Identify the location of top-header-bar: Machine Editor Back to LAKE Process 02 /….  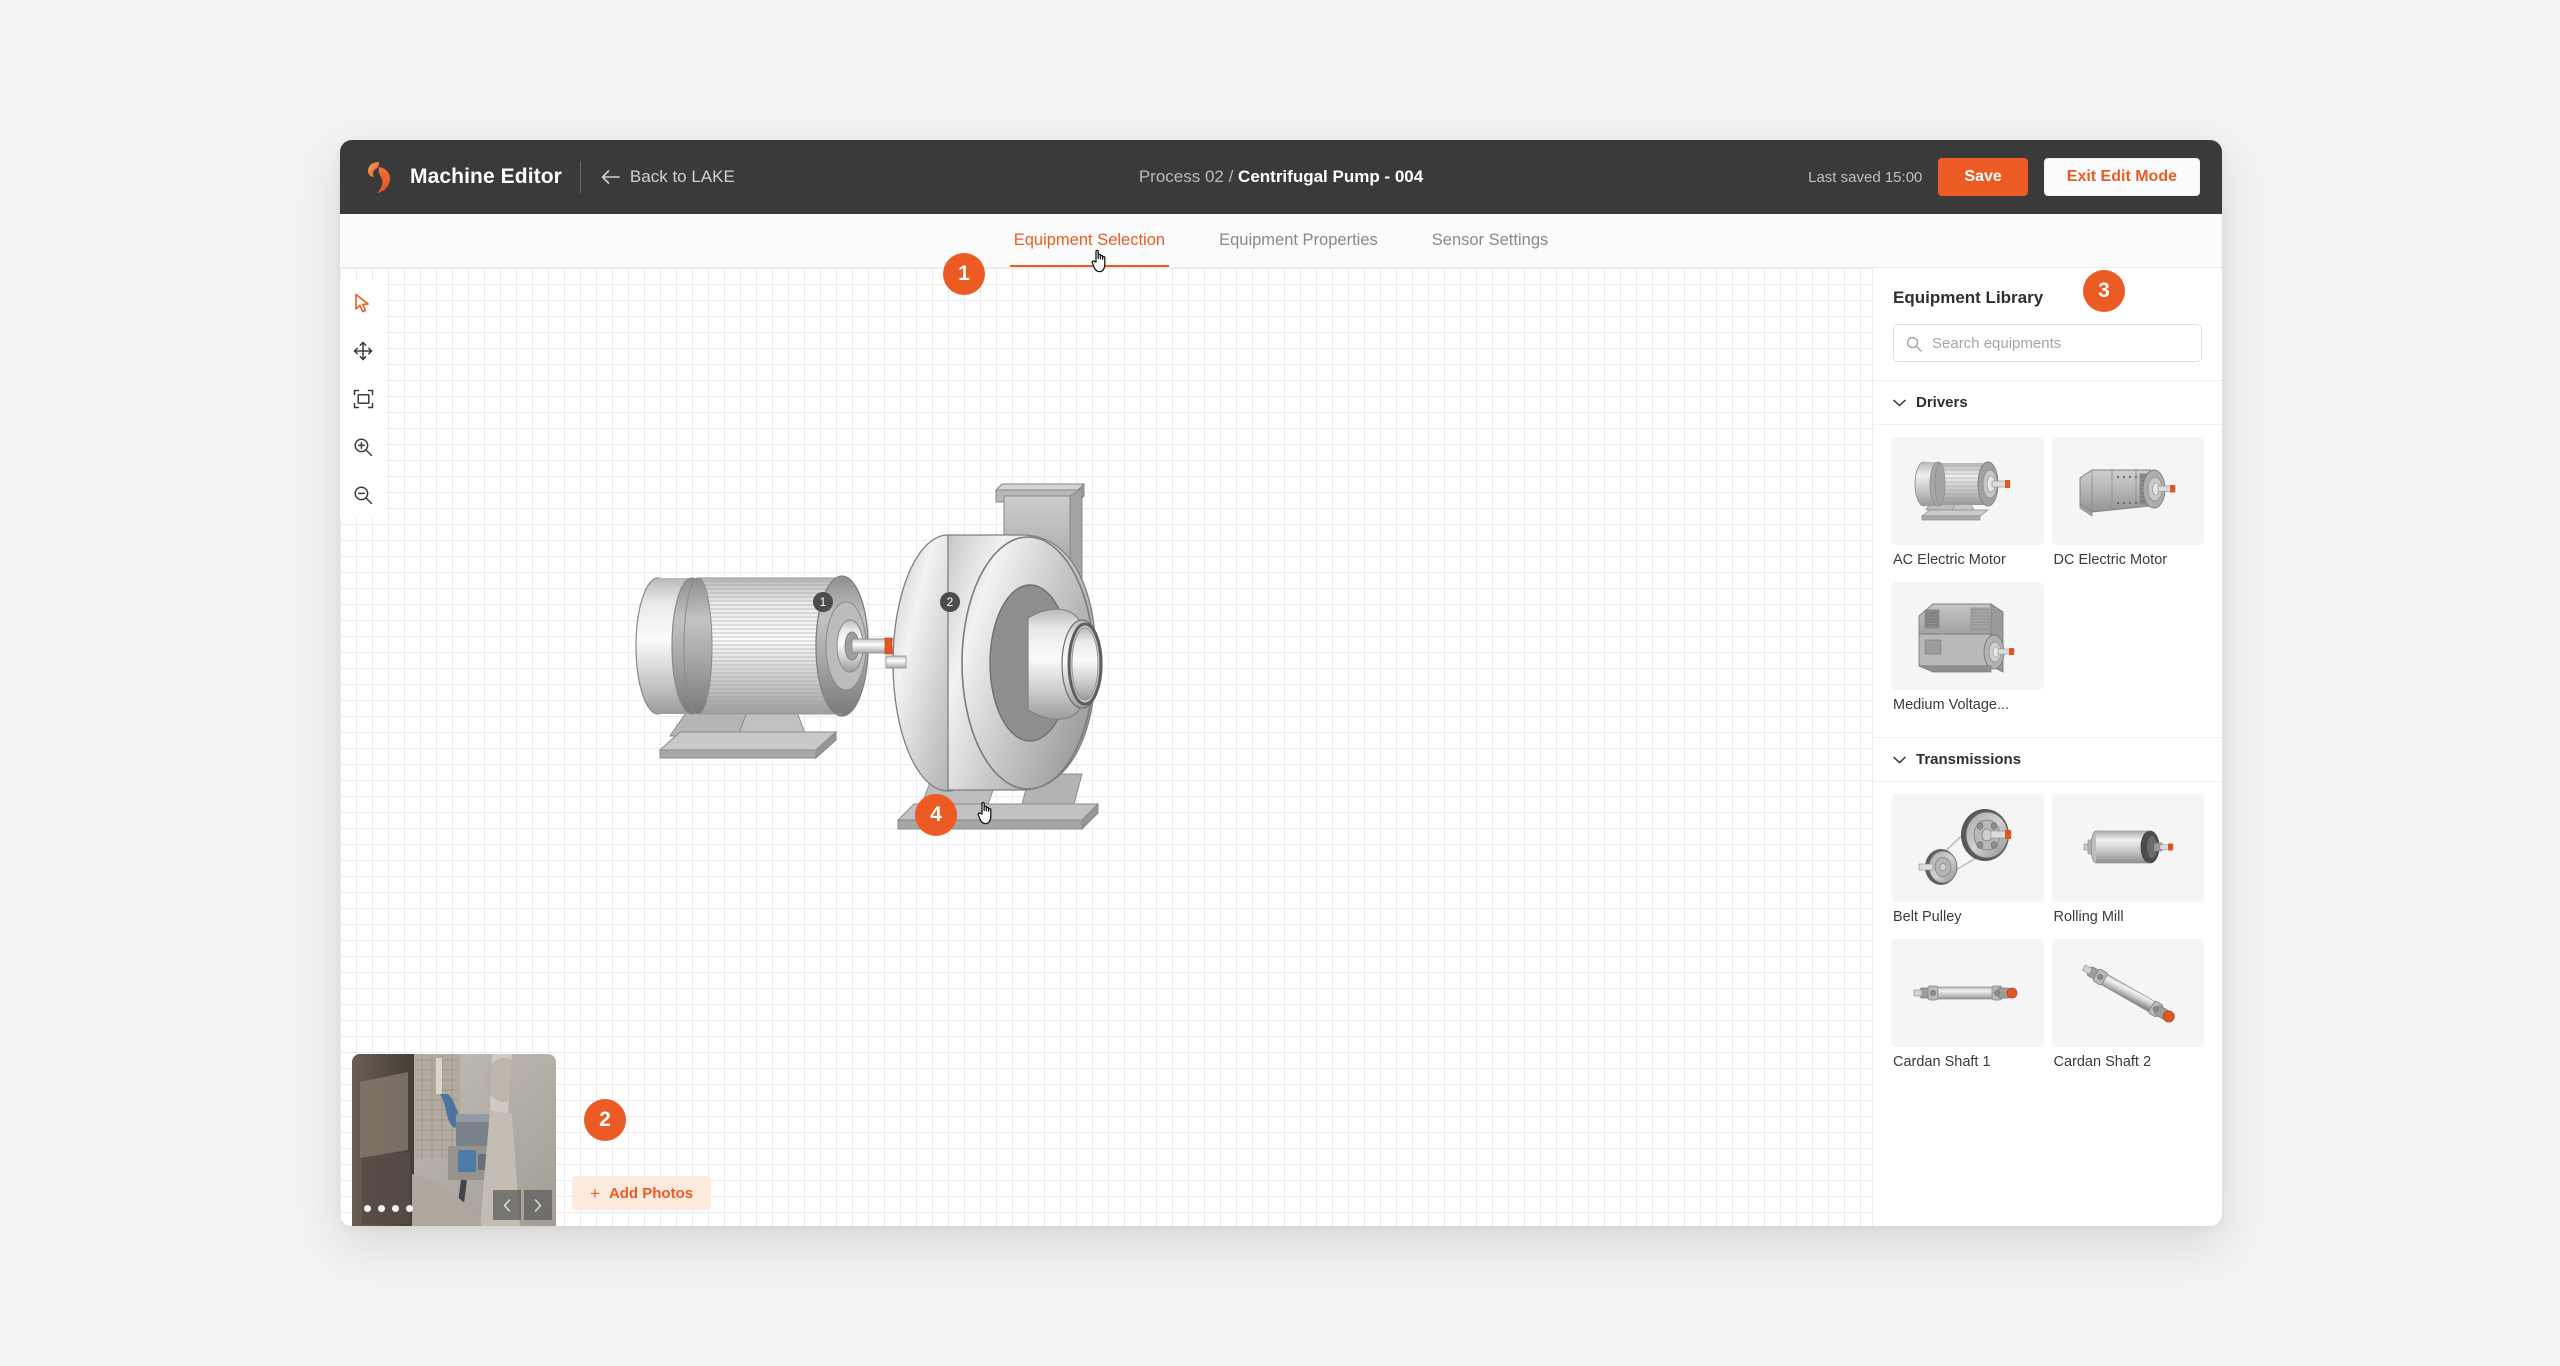
(1281, 177).